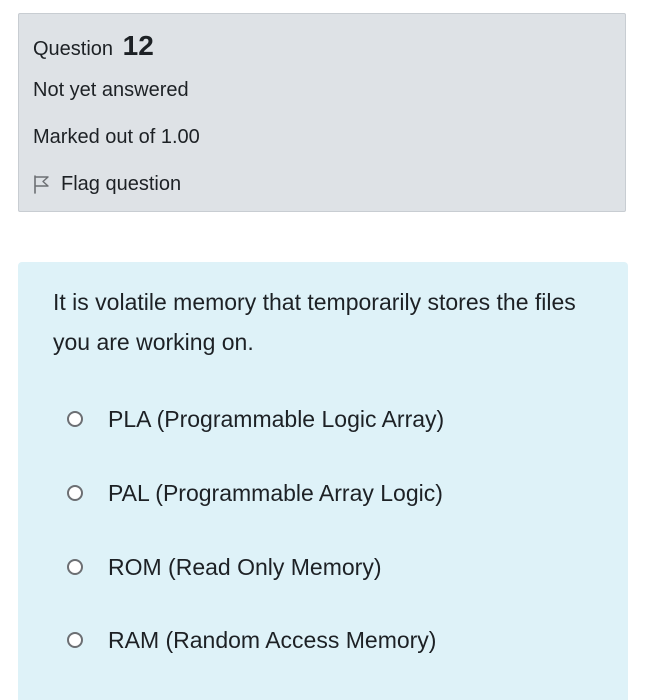 The width and height of the screenshot is (658, 700). I want to click on answer-option-label: PAL (Programmable Array Logic), so click(275, 493).